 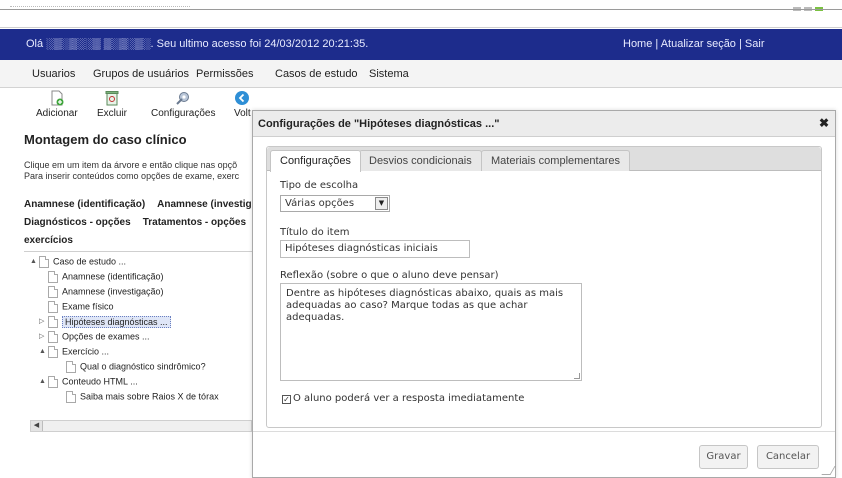 I want to click on choice-type-select: Várias opções ▼, so click(x=335, y=203).